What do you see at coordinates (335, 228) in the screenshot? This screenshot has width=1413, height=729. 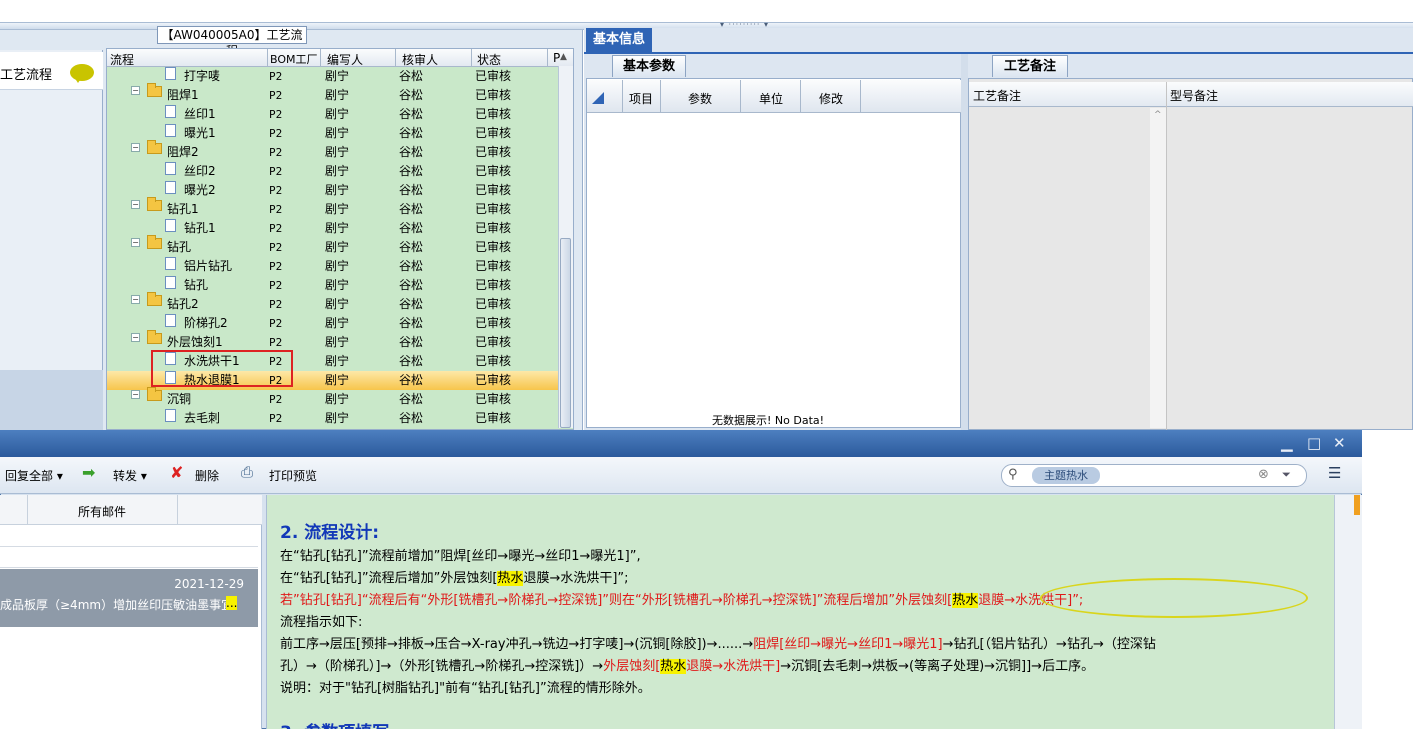 I see `tree-row: 钻孔1 P2 剧宁 谷松 已审核` at bounding box center [335, 228].